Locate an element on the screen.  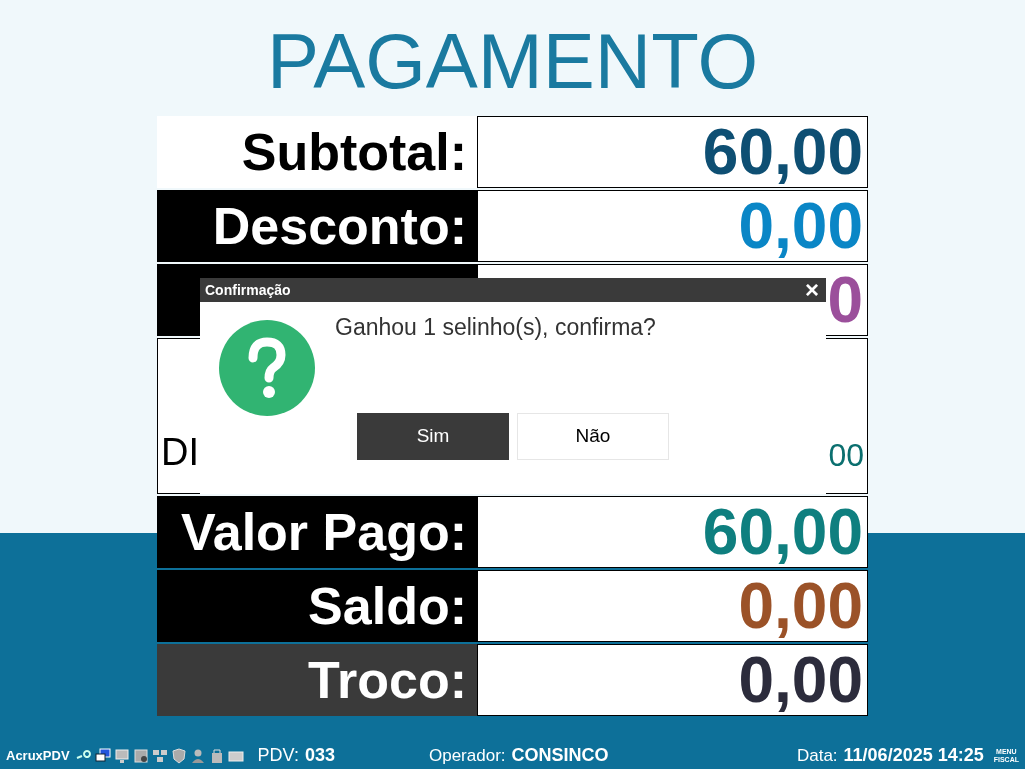
network-icon is located at coordinates (159, 755).